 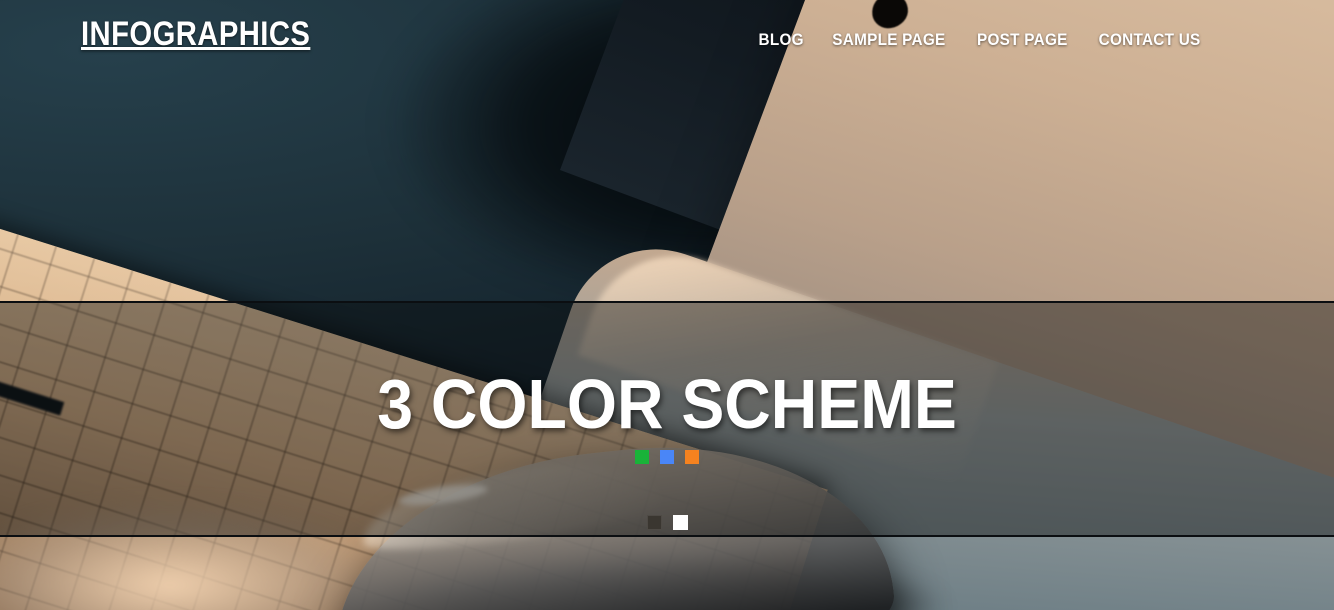 I want to click on nav-item-contact-us: CONTACT US, so click(x=1149, y=39).